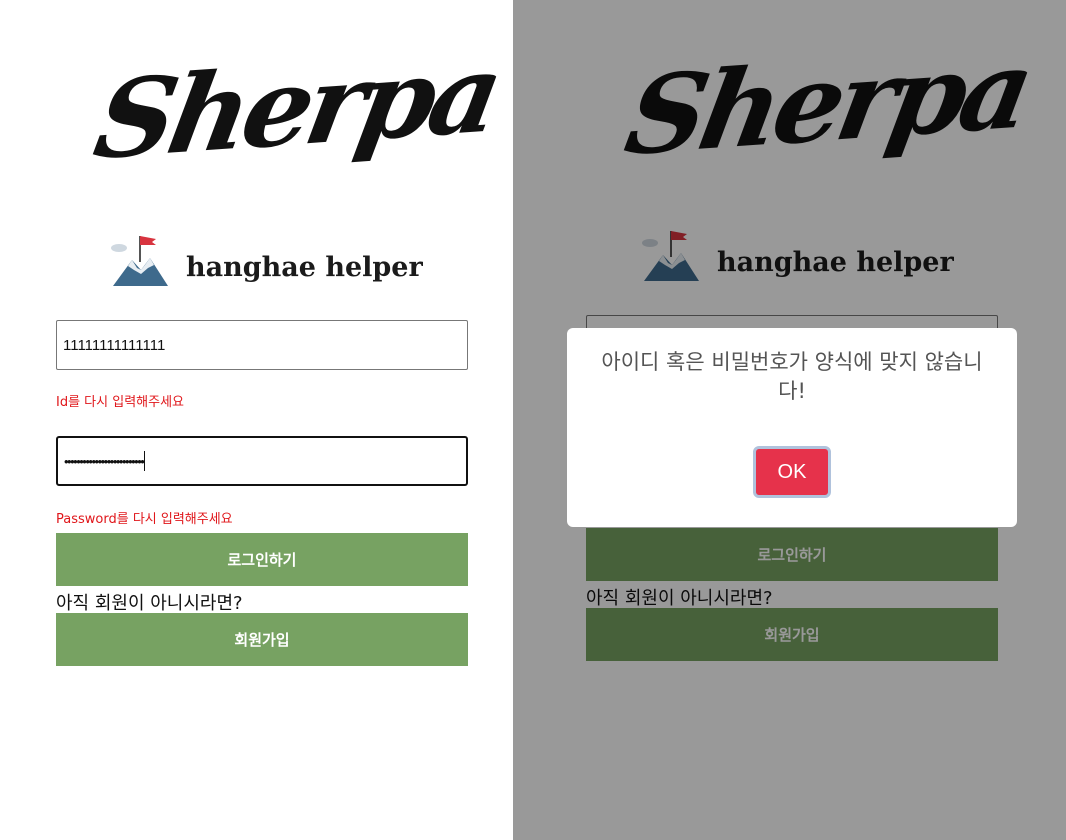 Image resolution: width=1066 pixels, height=840 pixels. Describe the element at coordinates (304, 267) in the screenshot. I see `logo-tagline: hanghae helper` at that location.